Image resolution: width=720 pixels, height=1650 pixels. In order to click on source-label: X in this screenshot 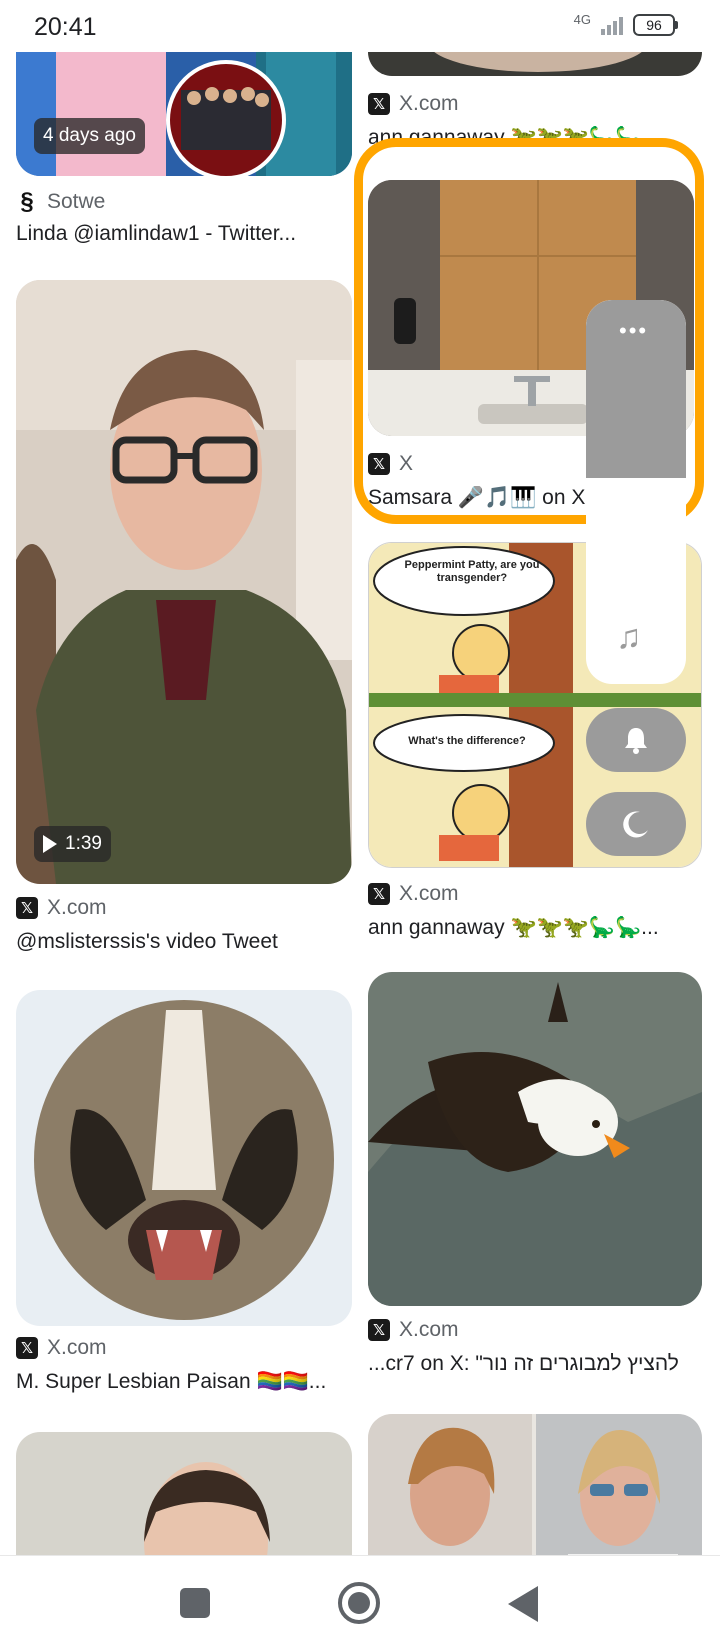, I will do `click(406, 463)`.